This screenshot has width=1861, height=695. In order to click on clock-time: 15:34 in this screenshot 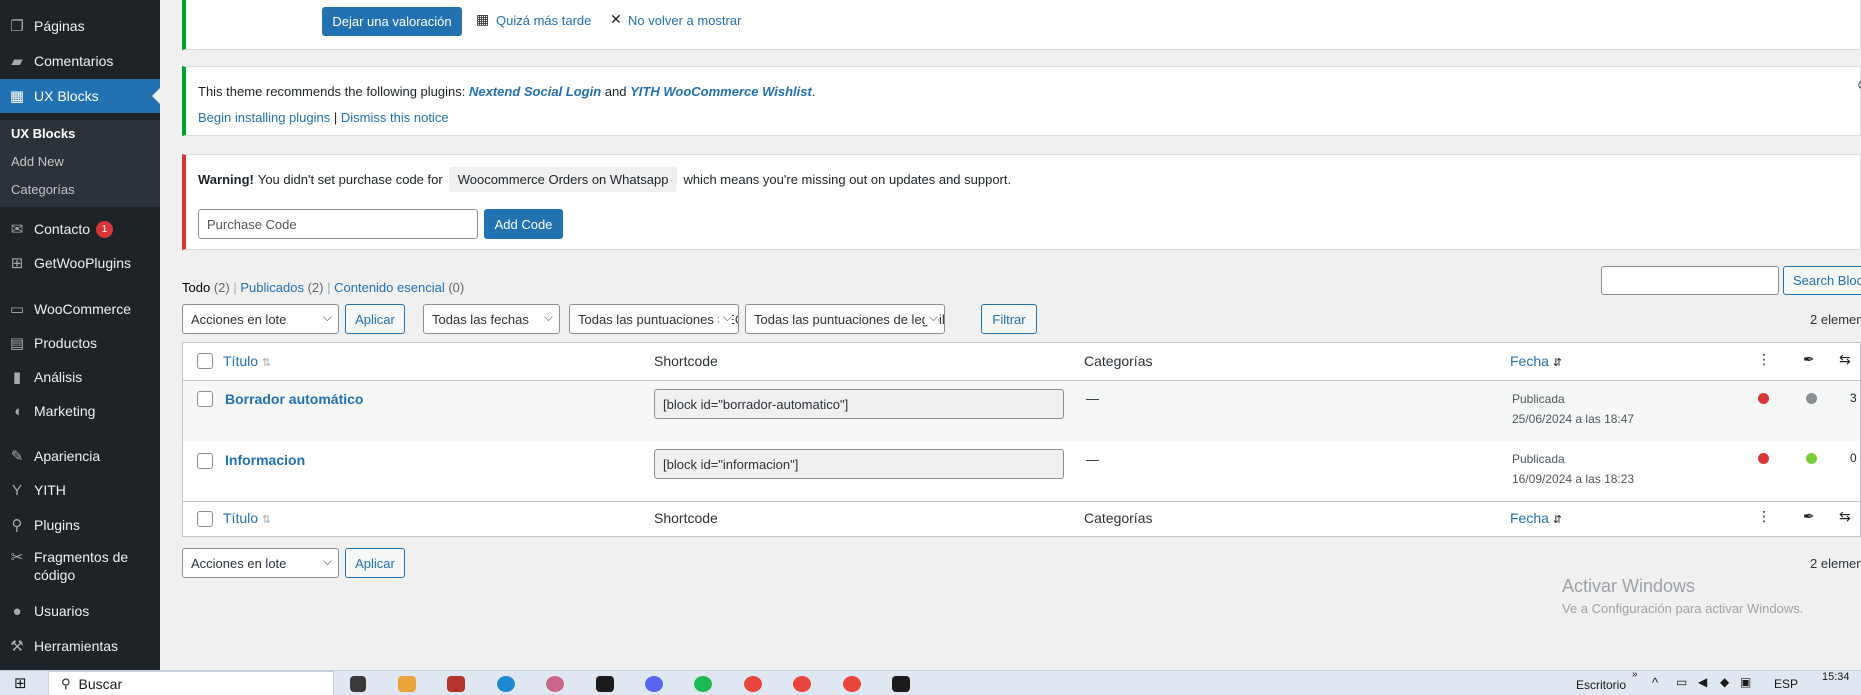, I will do `click(1836, 677)`.